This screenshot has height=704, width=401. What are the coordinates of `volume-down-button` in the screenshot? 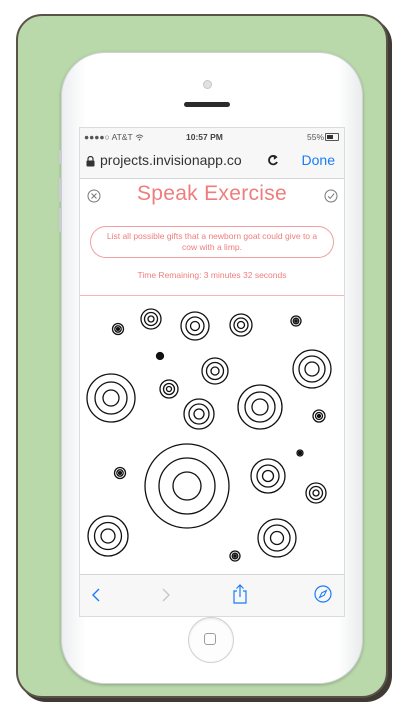 It's located at (60, 220).